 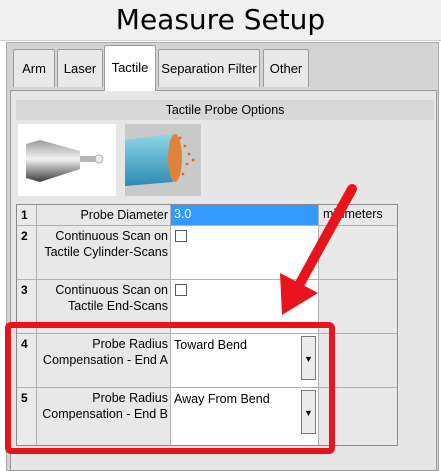 What do you see at coordinates (181, 290) in the screenshot?
I see `continuous-scan-end-checkbox` at bounding box center [181, 290].